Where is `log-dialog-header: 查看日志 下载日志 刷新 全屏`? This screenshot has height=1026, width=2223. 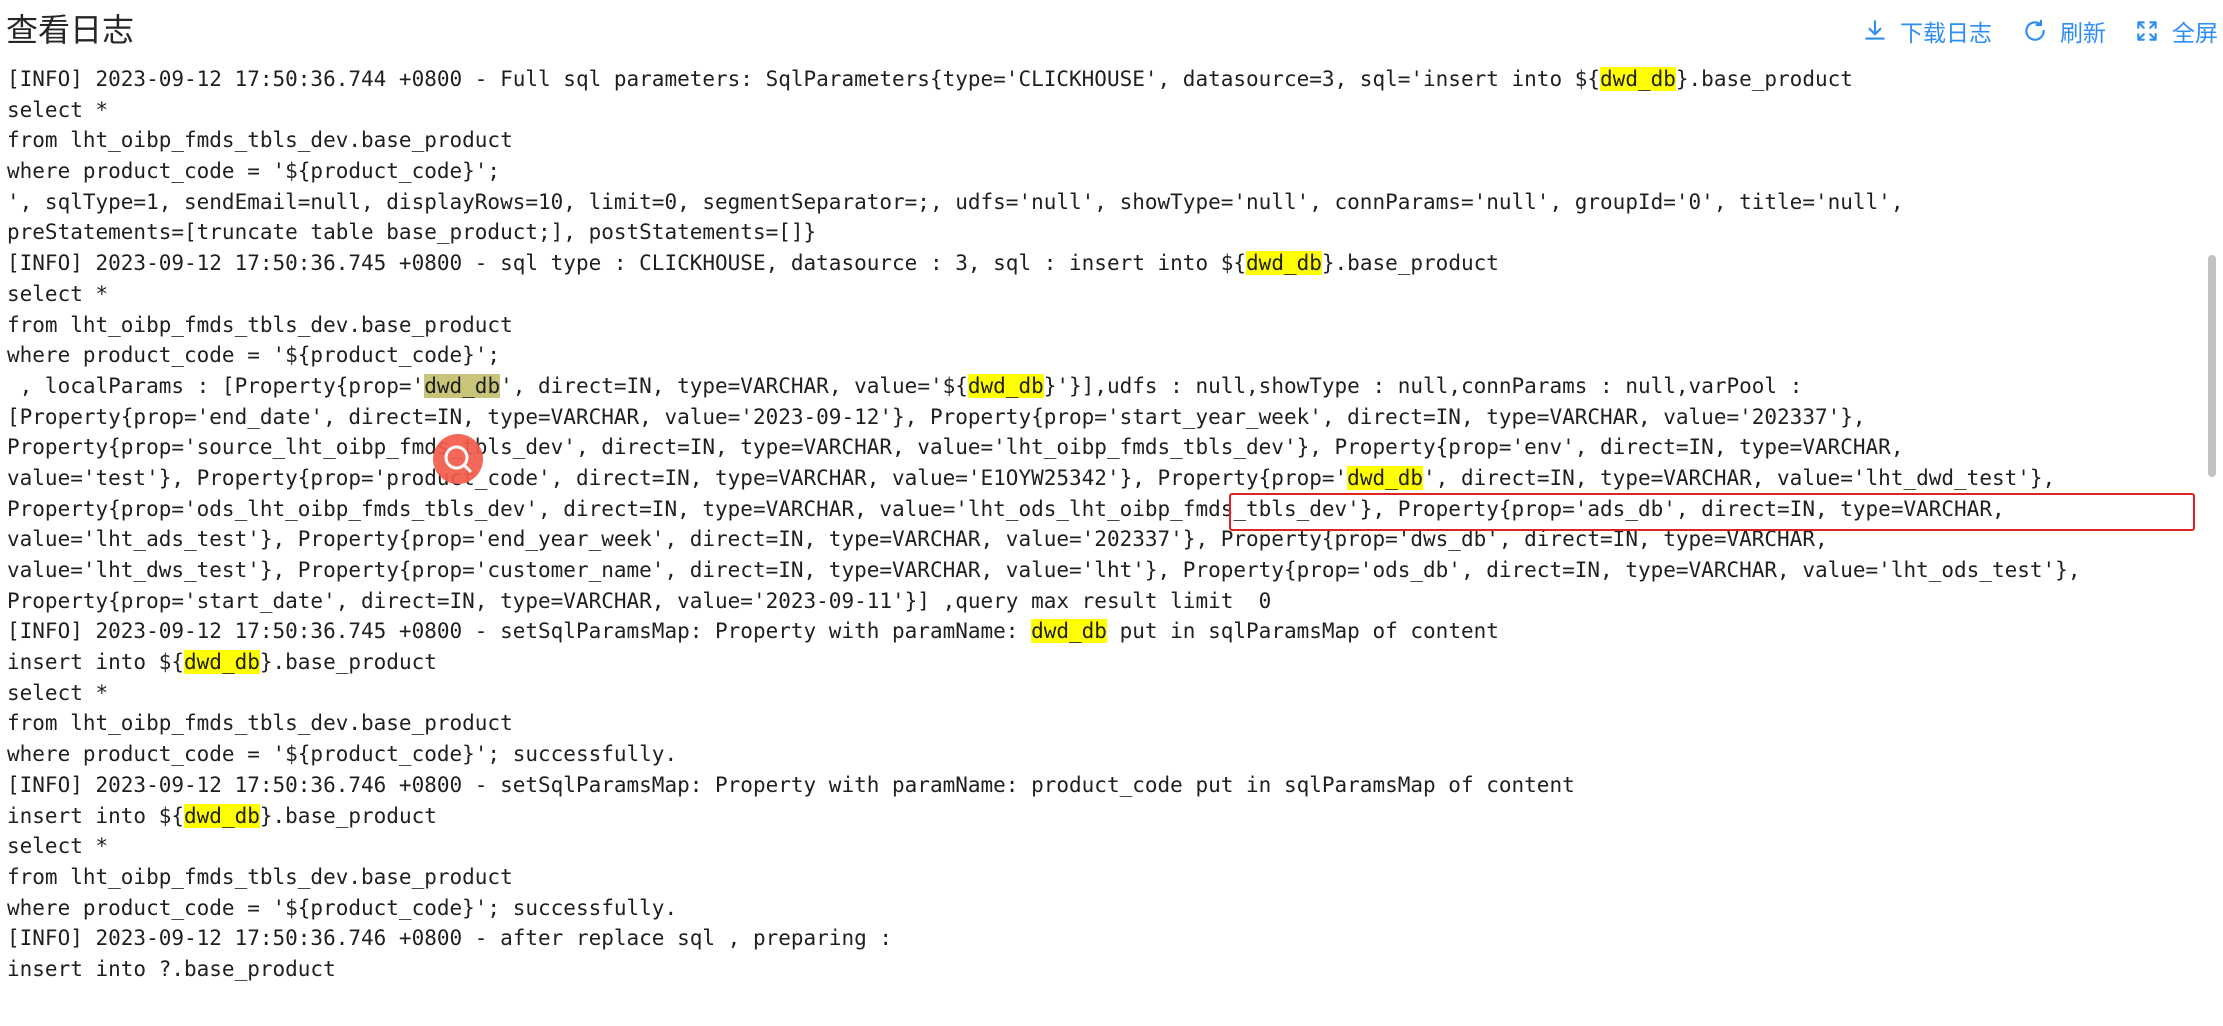 log-dialog-header: 查看日志 下载日志 刷新 全屏 is located at coordinates (1111, 31).